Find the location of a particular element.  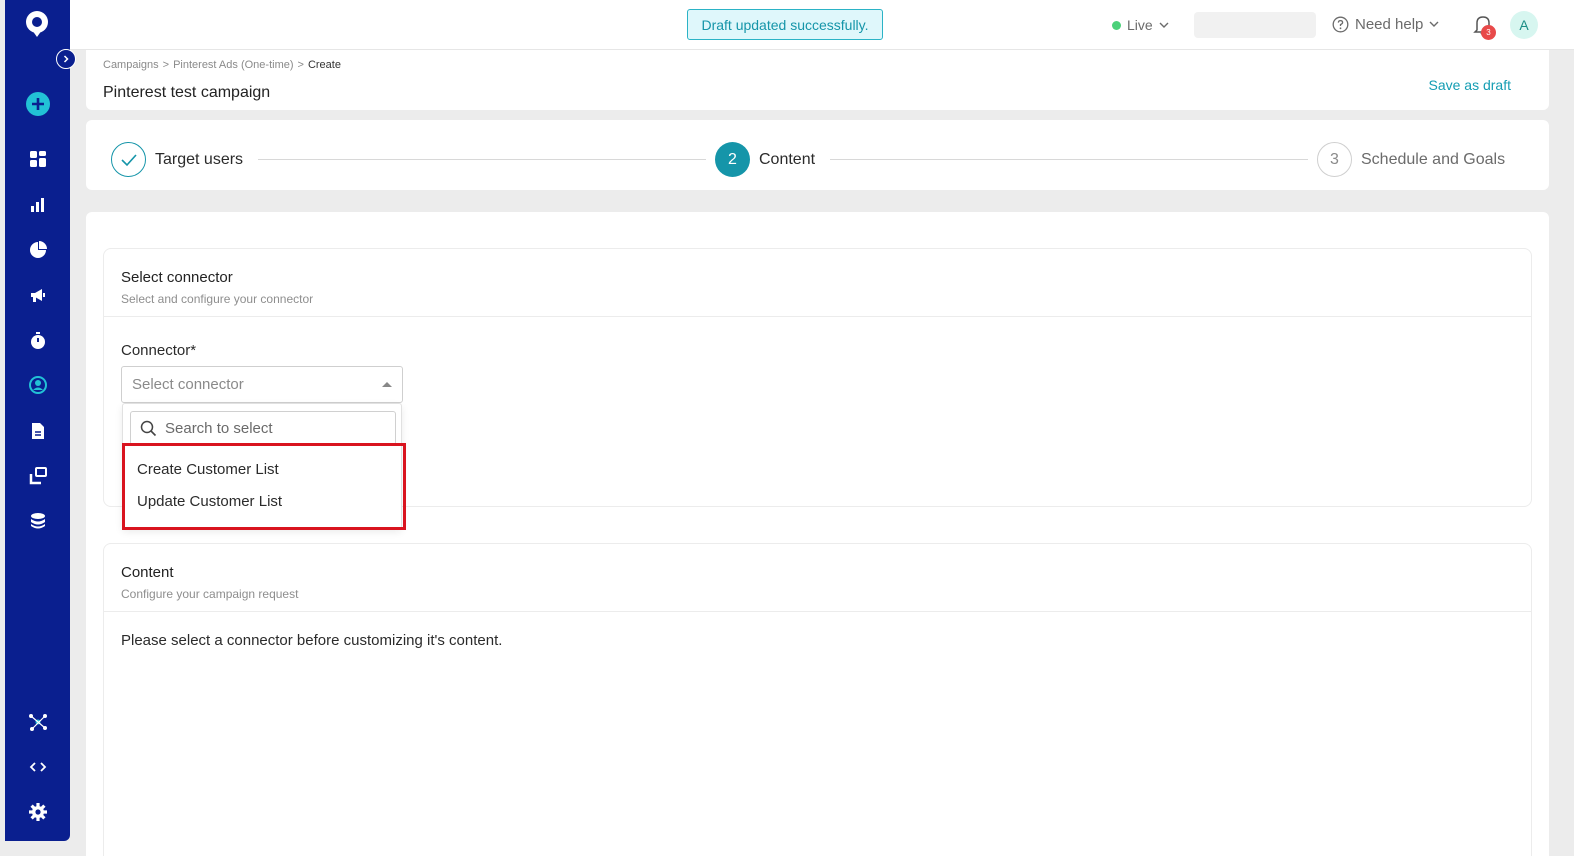

connector-search-field is located at coordinates (263, 428).